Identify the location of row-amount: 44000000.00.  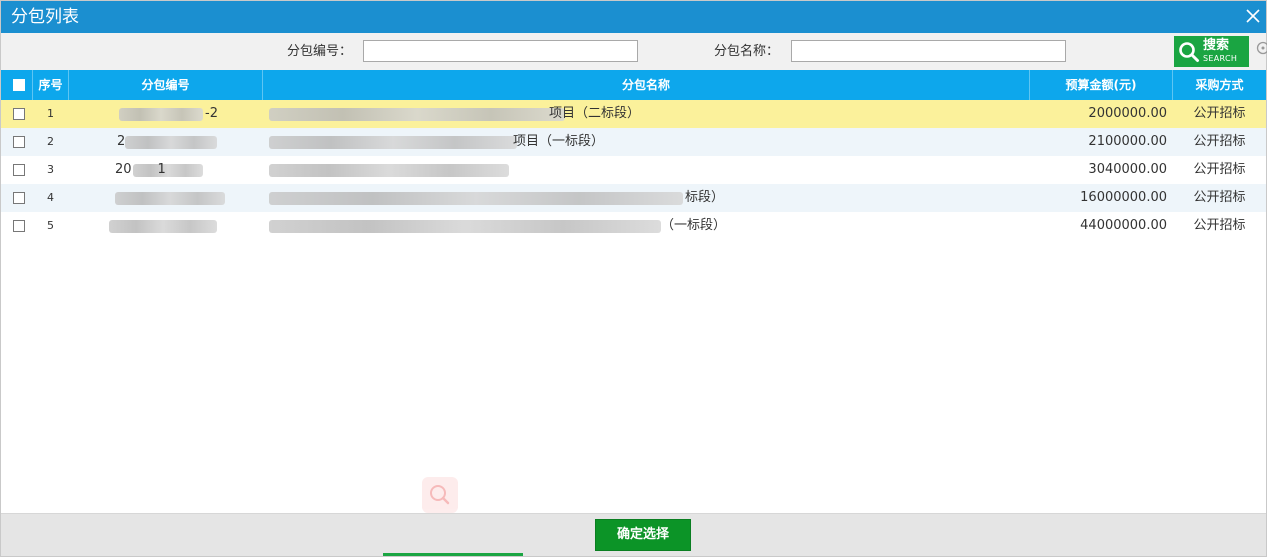
(1123, 225).